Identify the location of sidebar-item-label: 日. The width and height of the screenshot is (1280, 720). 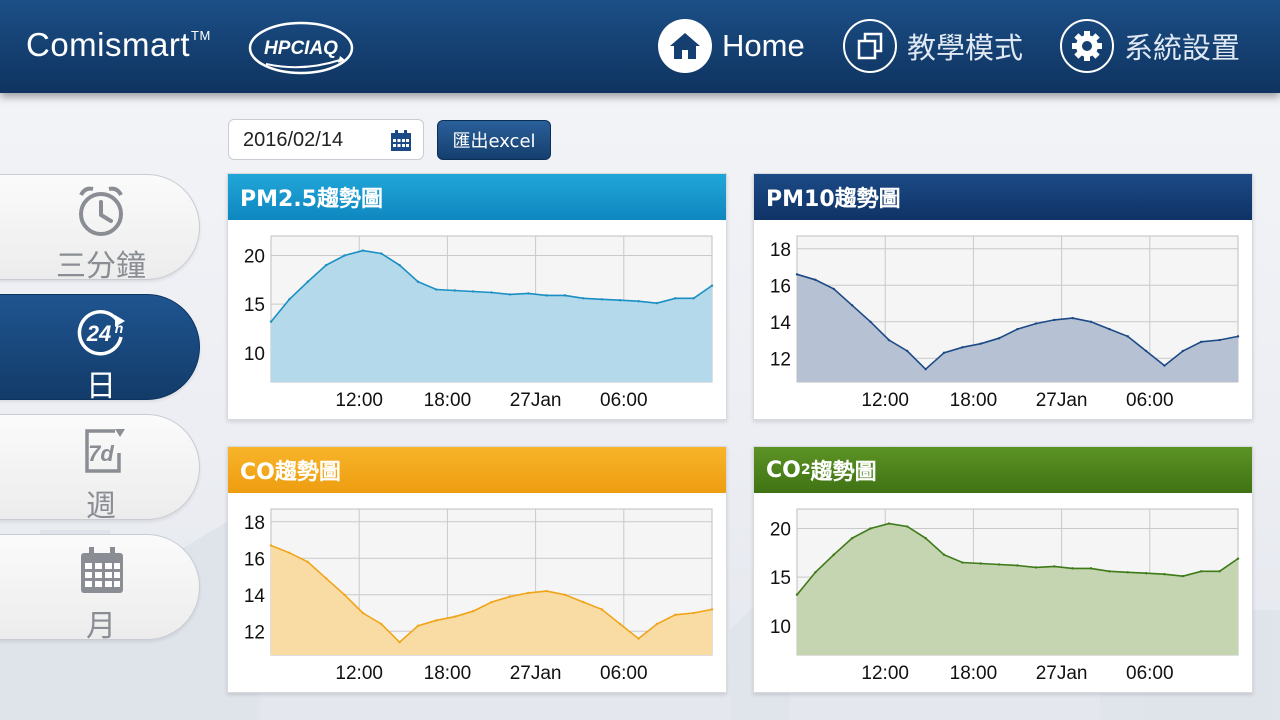
(101, 386).